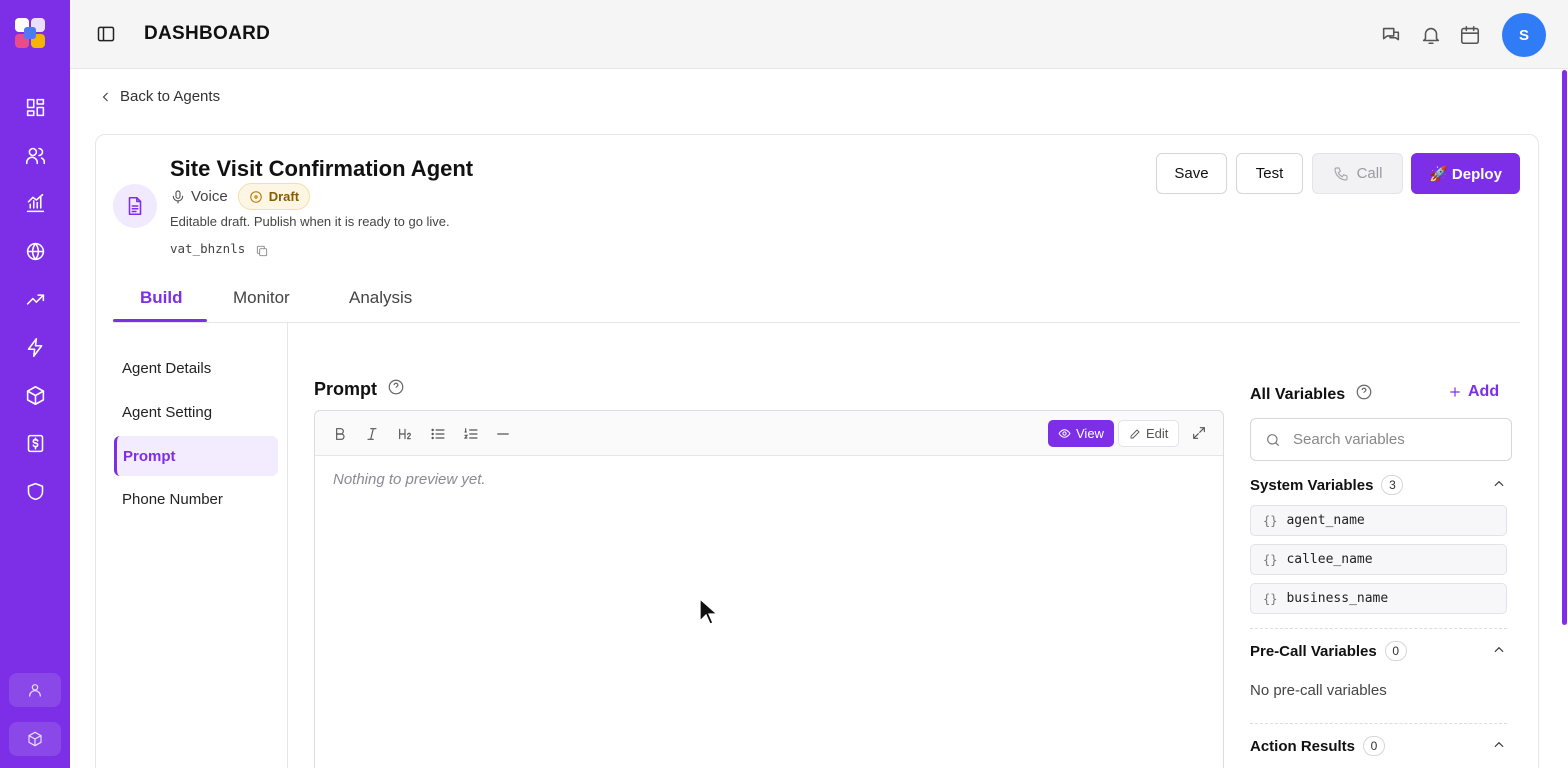 This screenshot has width=1568, height=768. What do you see at coordinates (35, 107) in the screenshot?
I see `grid-icon` at bounding box center [35, 107].